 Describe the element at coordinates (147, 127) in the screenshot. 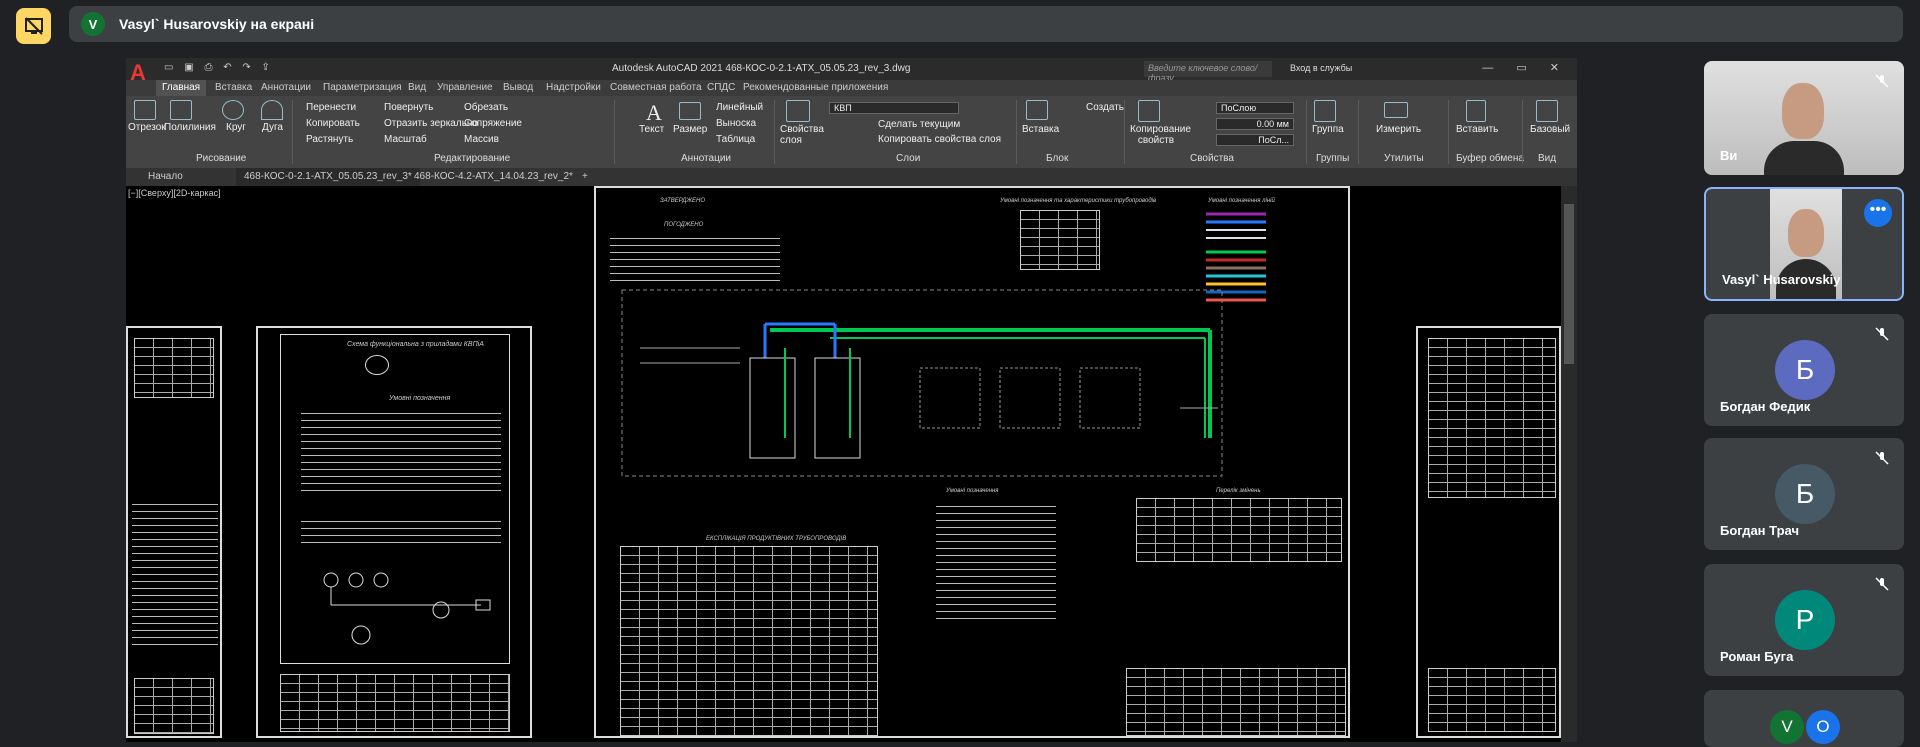

I see `line-button: Отрезок` at that location.